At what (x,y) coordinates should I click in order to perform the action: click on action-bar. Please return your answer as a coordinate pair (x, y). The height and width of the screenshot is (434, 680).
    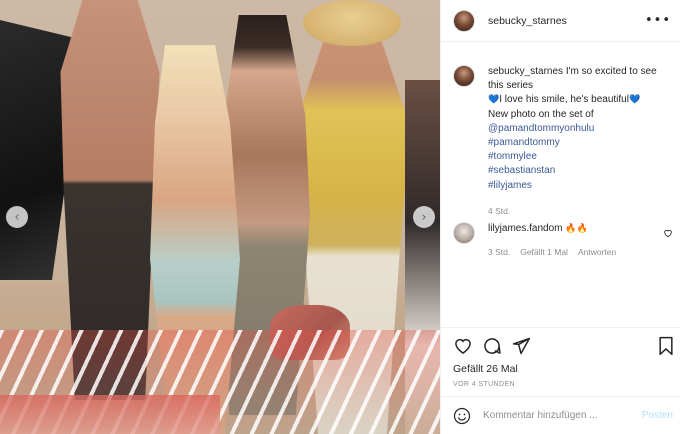
    Looking at the image, I should click on (560, 346).